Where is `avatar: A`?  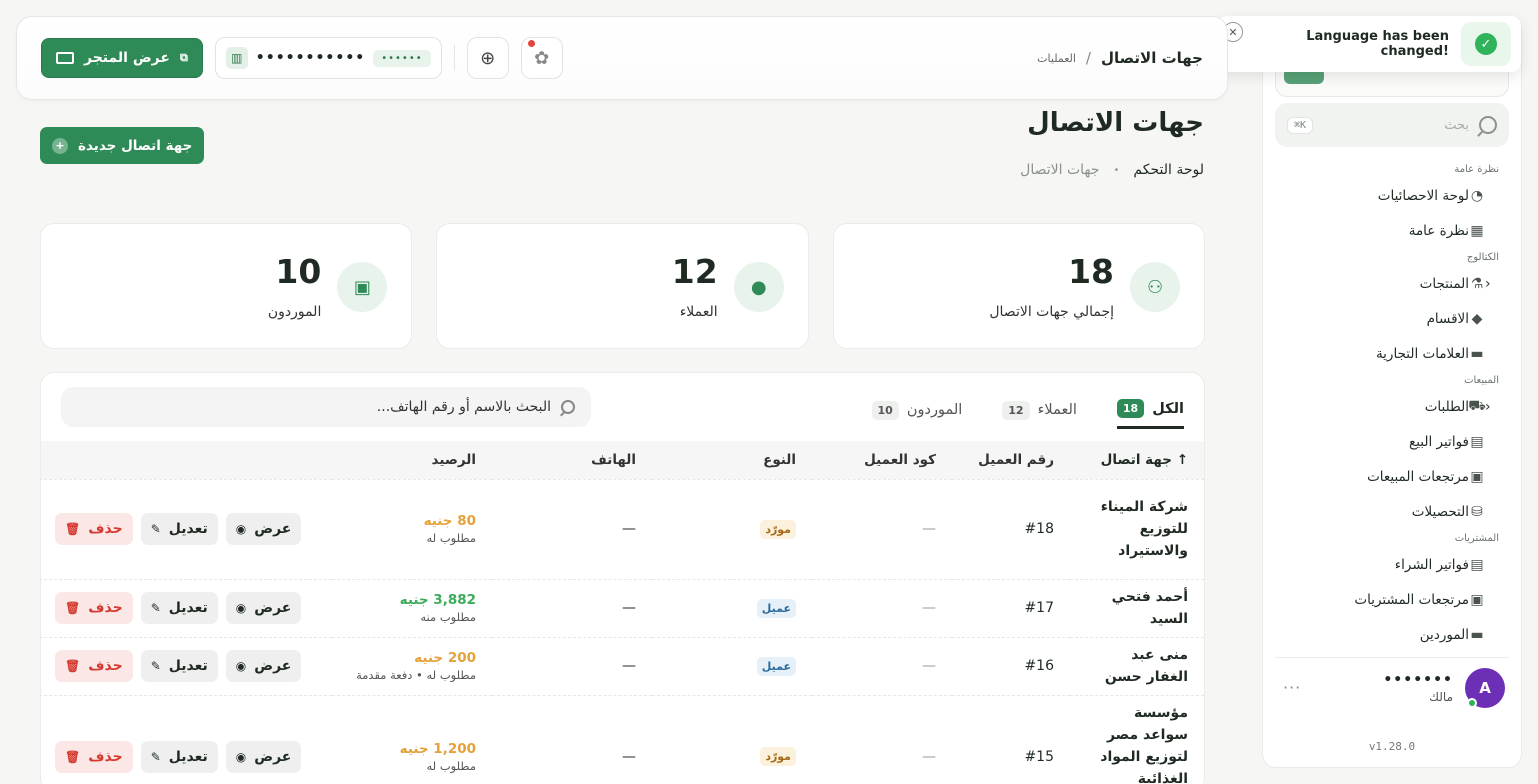
avatar: A is located at coordinates (1485, 687).